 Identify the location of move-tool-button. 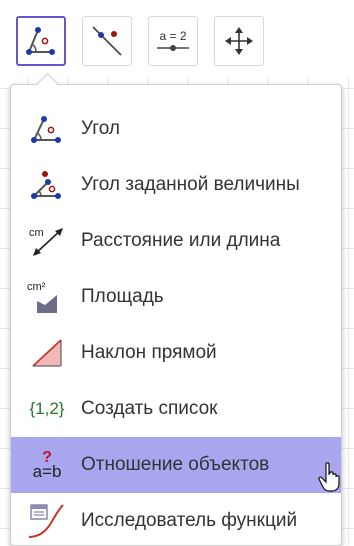
(239, 41).